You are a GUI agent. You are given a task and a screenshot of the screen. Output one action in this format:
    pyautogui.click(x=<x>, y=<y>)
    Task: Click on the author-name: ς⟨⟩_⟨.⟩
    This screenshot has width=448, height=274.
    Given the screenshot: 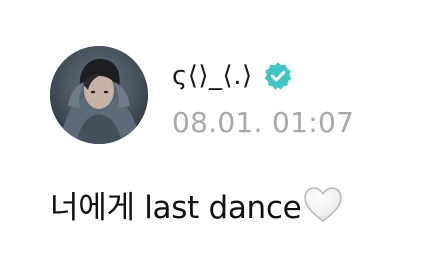 What is the action you would take?
    pyautogui.click(x=212, y=76)
    